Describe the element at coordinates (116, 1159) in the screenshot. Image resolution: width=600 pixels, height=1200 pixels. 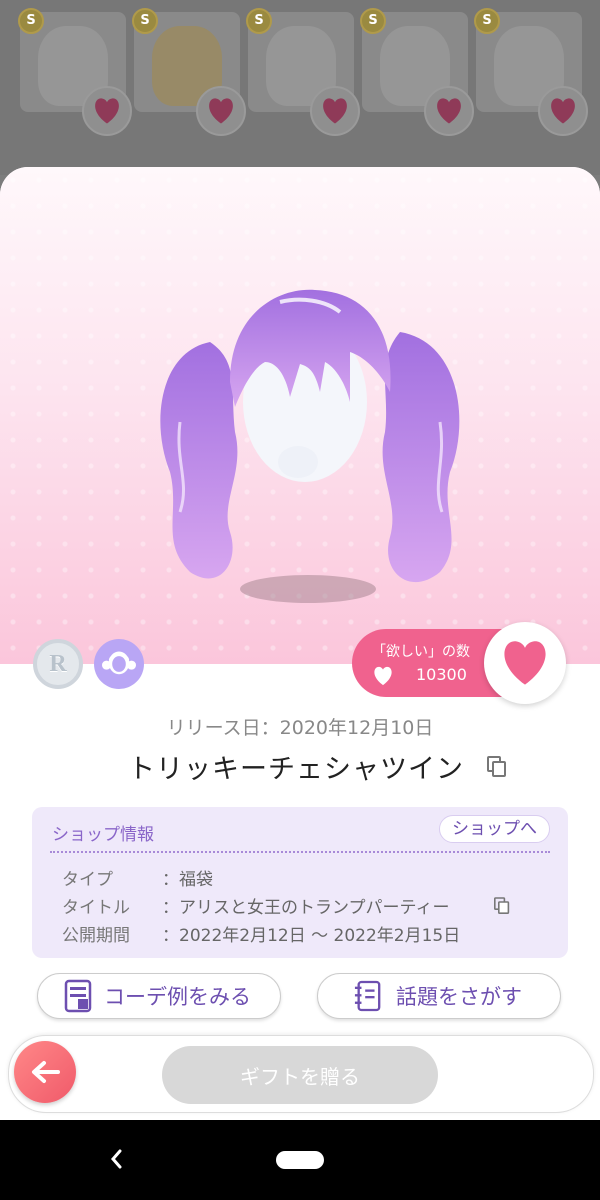
I see `nav-back-icon` at that location.